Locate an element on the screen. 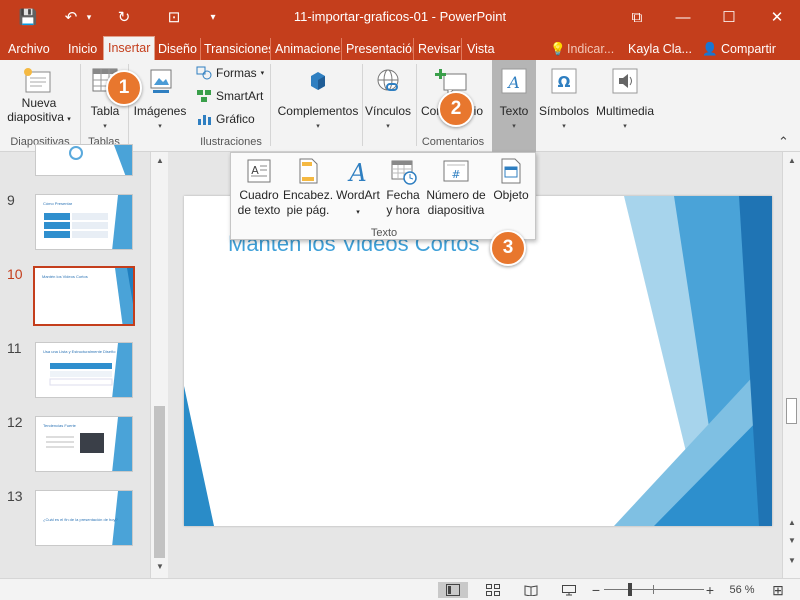 Image resolution: width=800 pixels, height=600 pixels. zoom-slider-center-mark is located at coordinates (653, 589).